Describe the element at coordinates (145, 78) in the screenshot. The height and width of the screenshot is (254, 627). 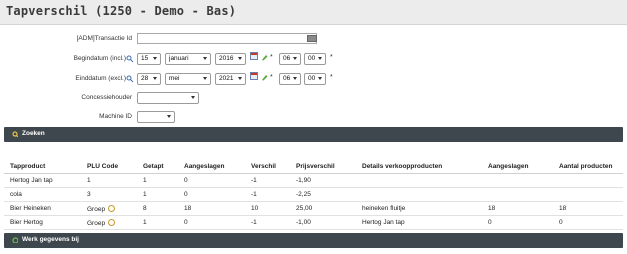
I see `eind-day-value: 28` at that location.